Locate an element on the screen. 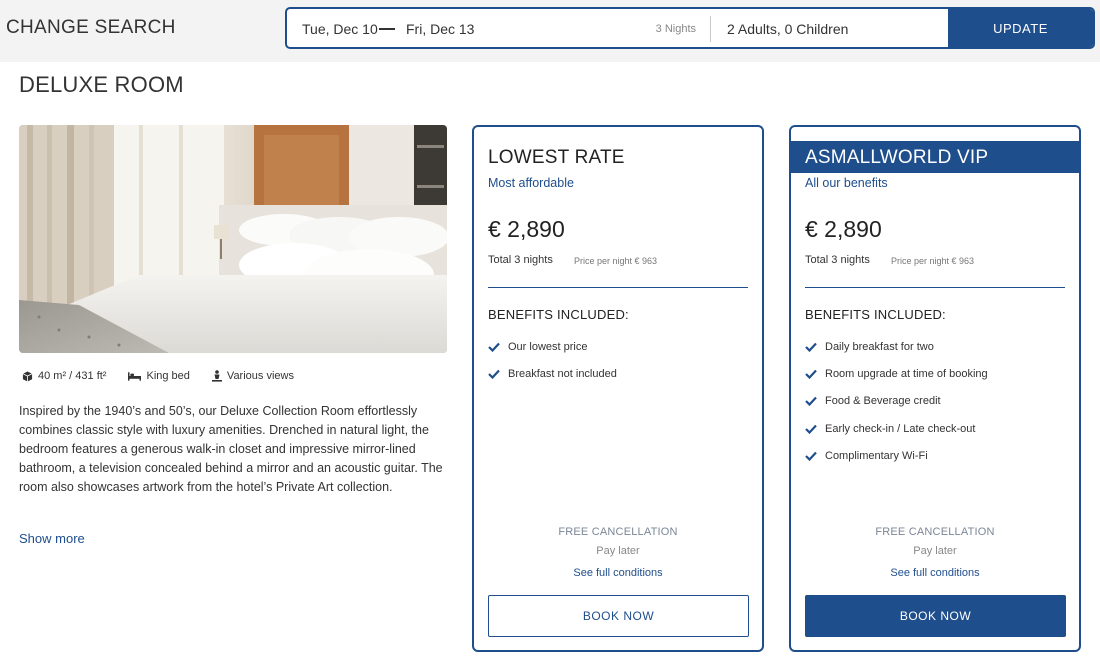  benefit-label: Complimentary Wi-Fi is located at coordinates (876, 455).